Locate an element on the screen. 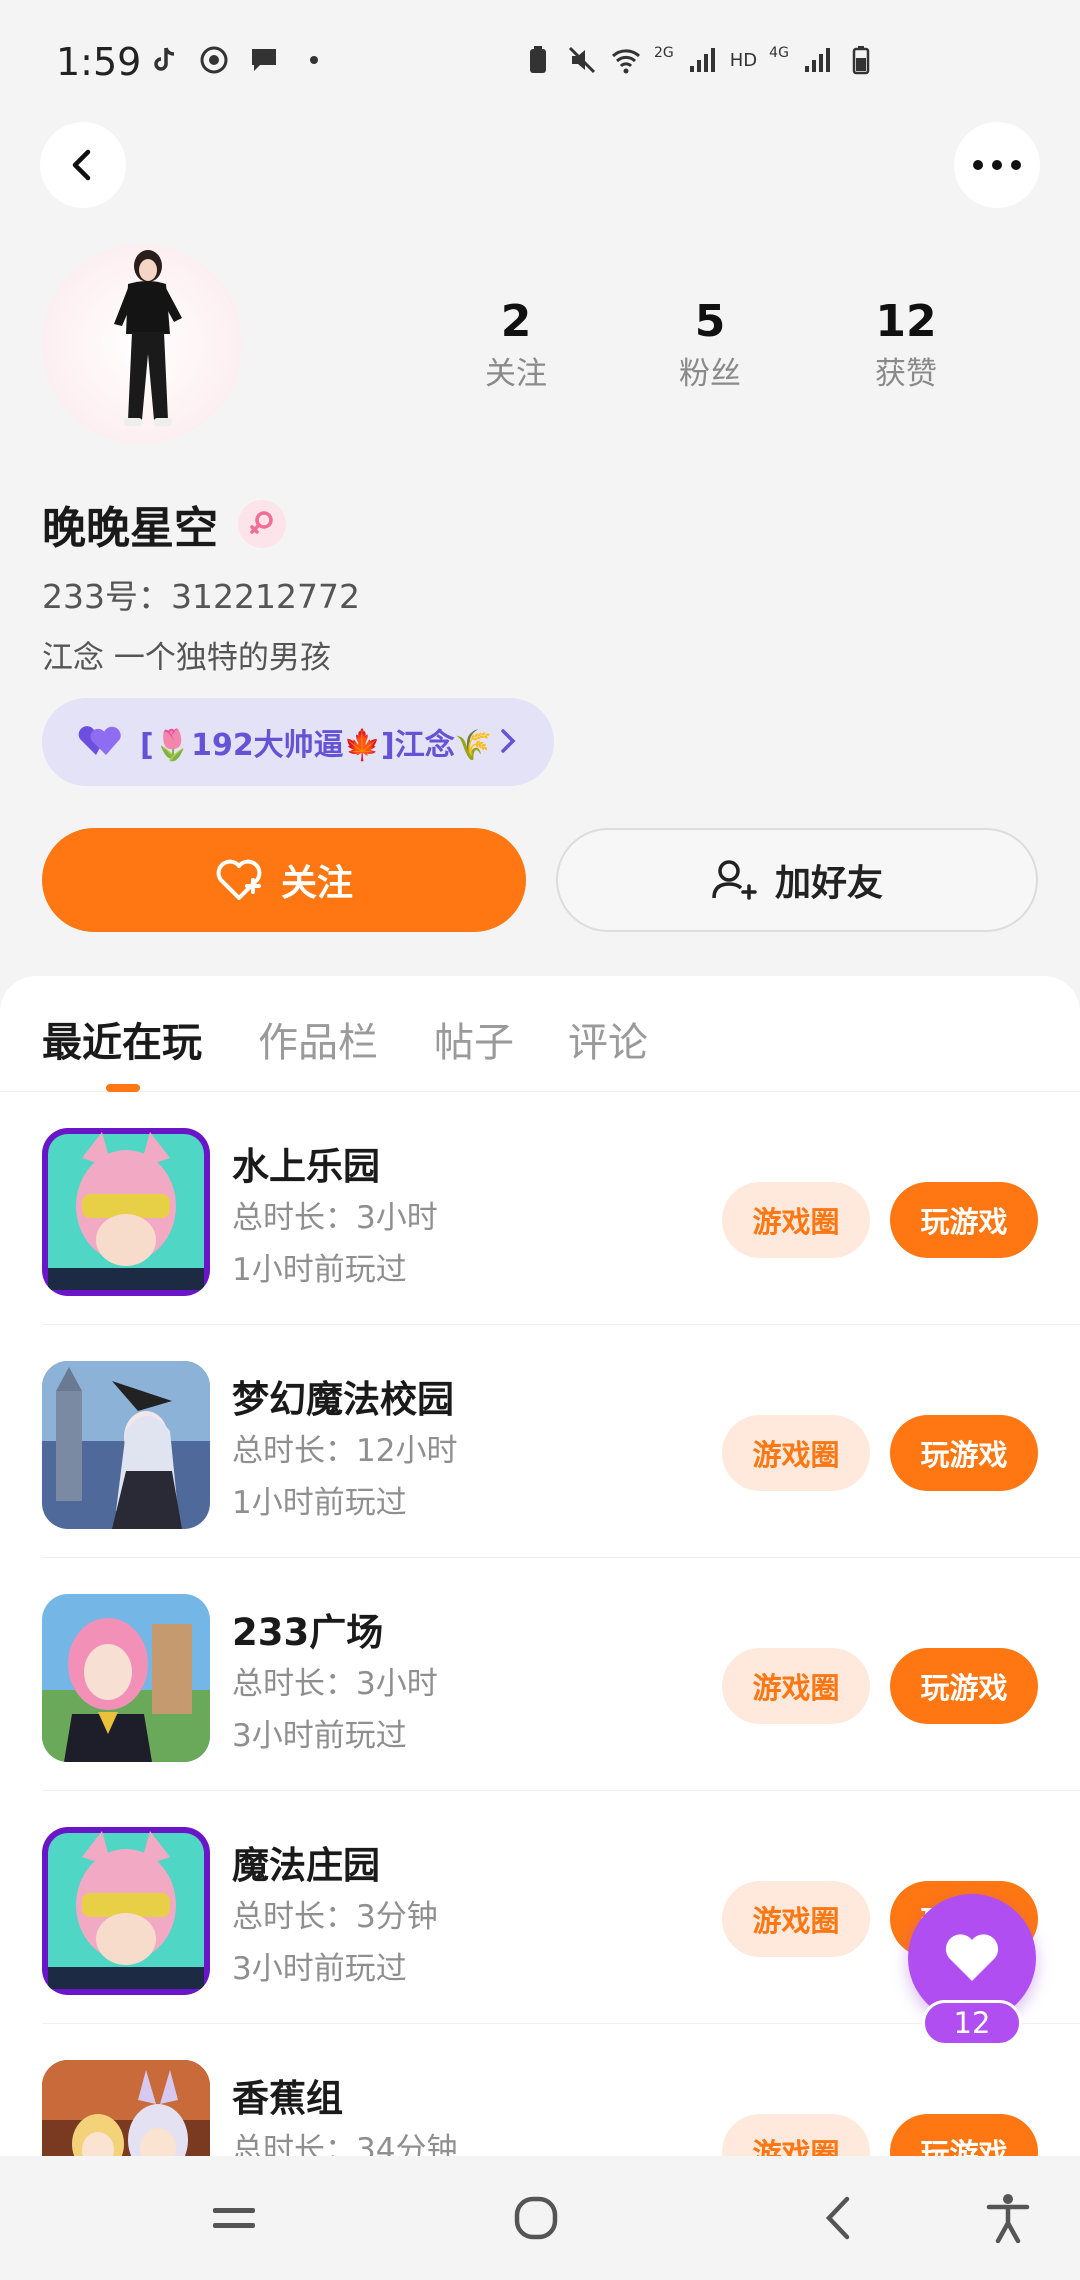 This screenshot has width=1080, height=2280. status-right-icons: 2G HD 4G is located at coordinates (699, 60).